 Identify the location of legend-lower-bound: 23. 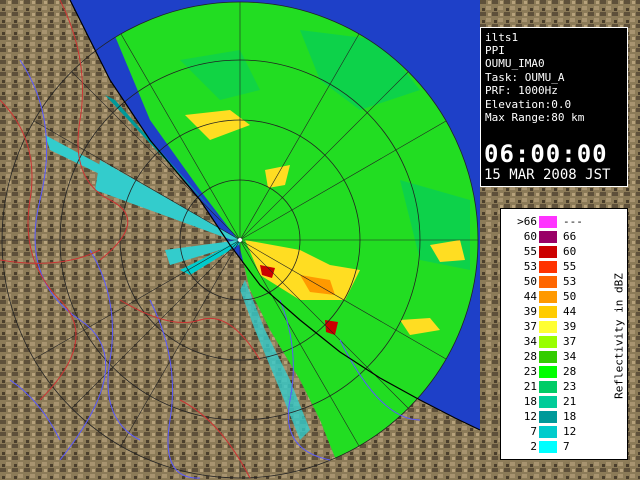
(530, 371).